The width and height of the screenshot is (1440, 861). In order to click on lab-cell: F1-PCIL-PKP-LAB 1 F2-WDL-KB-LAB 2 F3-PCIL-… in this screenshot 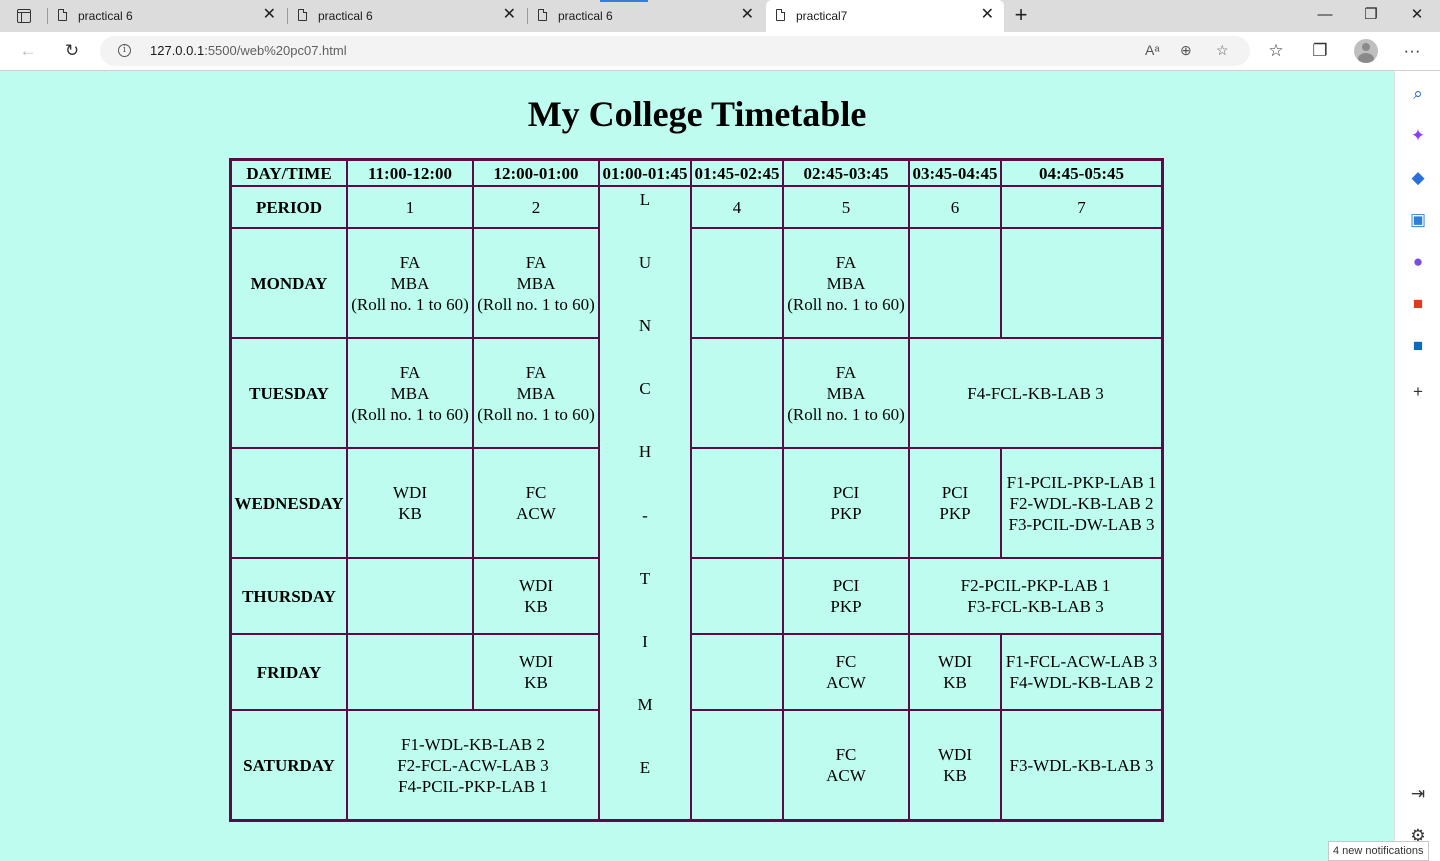, I will do `click(1081, 503)`.